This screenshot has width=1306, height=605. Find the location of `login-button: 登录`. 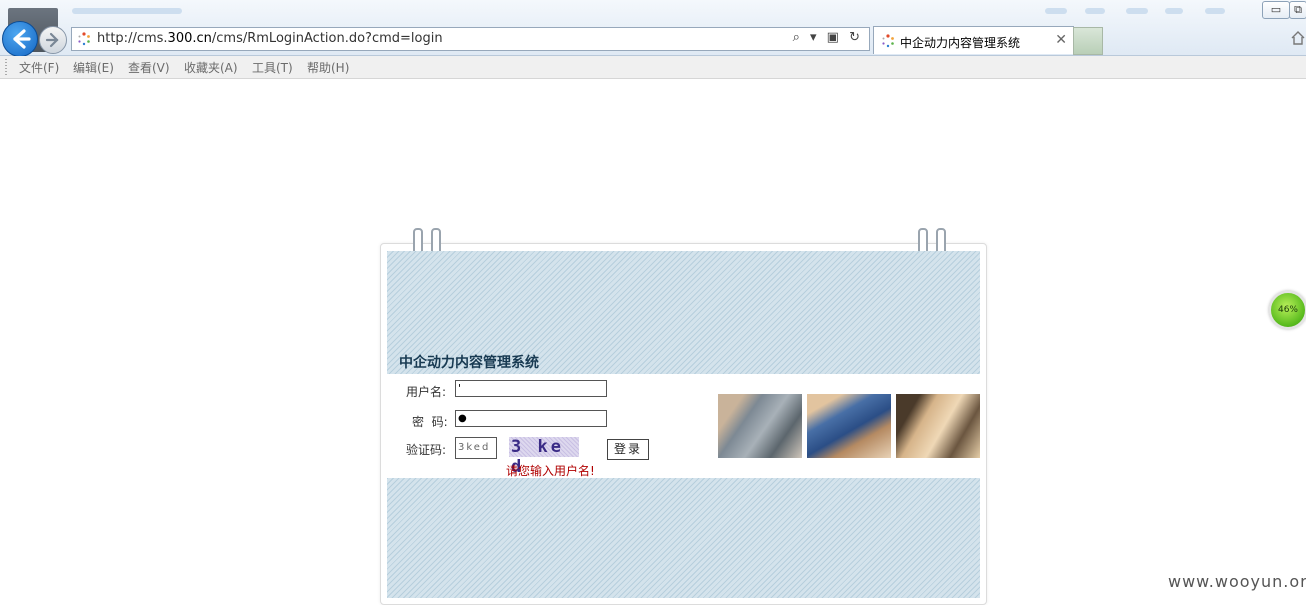

login-button: 登录 is located at coordinates (628, 449).